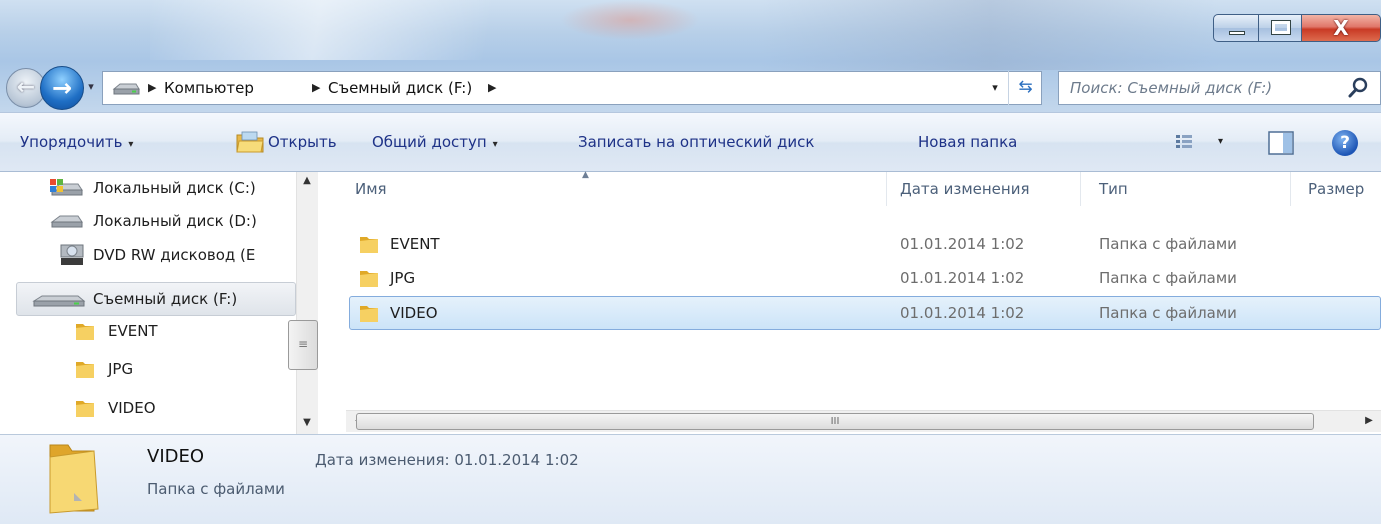 Image resolution: width=1381 pixels, height=524 pixels. What do you see at coordinates (835, 421) in the screenshot?
I see `scroll-grip-icon: III` at bounding box center [835, 421].